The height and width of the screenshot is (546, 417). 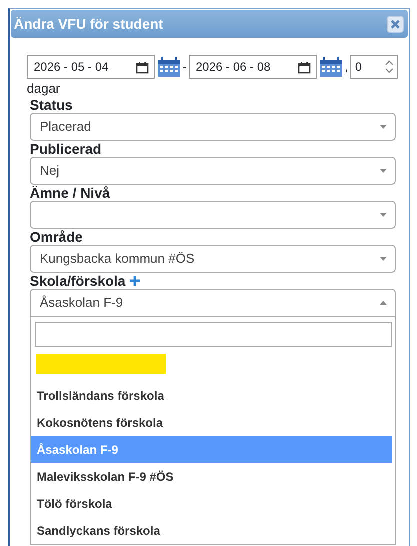 What do you see at coordinates (70, 193) in the screenshot?
I see `field-label: Ämne / Nivå` at bounding box center [70, 193].